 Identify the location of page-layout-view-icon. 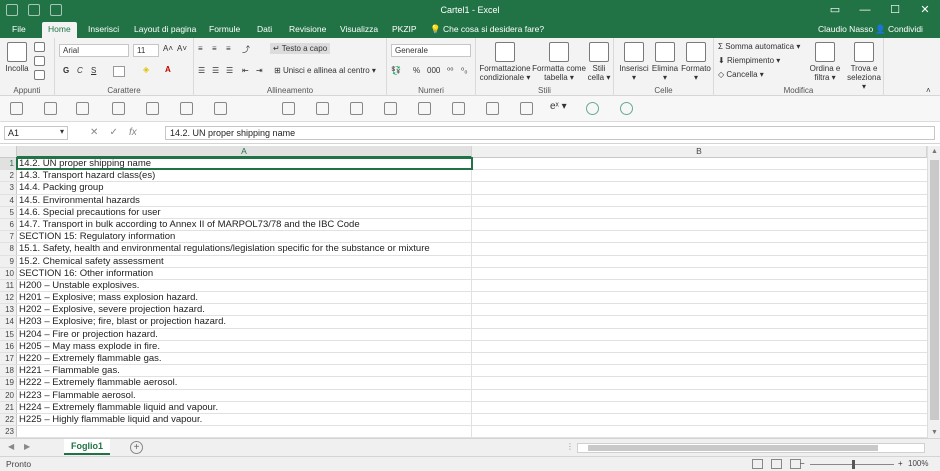
(776, 464).